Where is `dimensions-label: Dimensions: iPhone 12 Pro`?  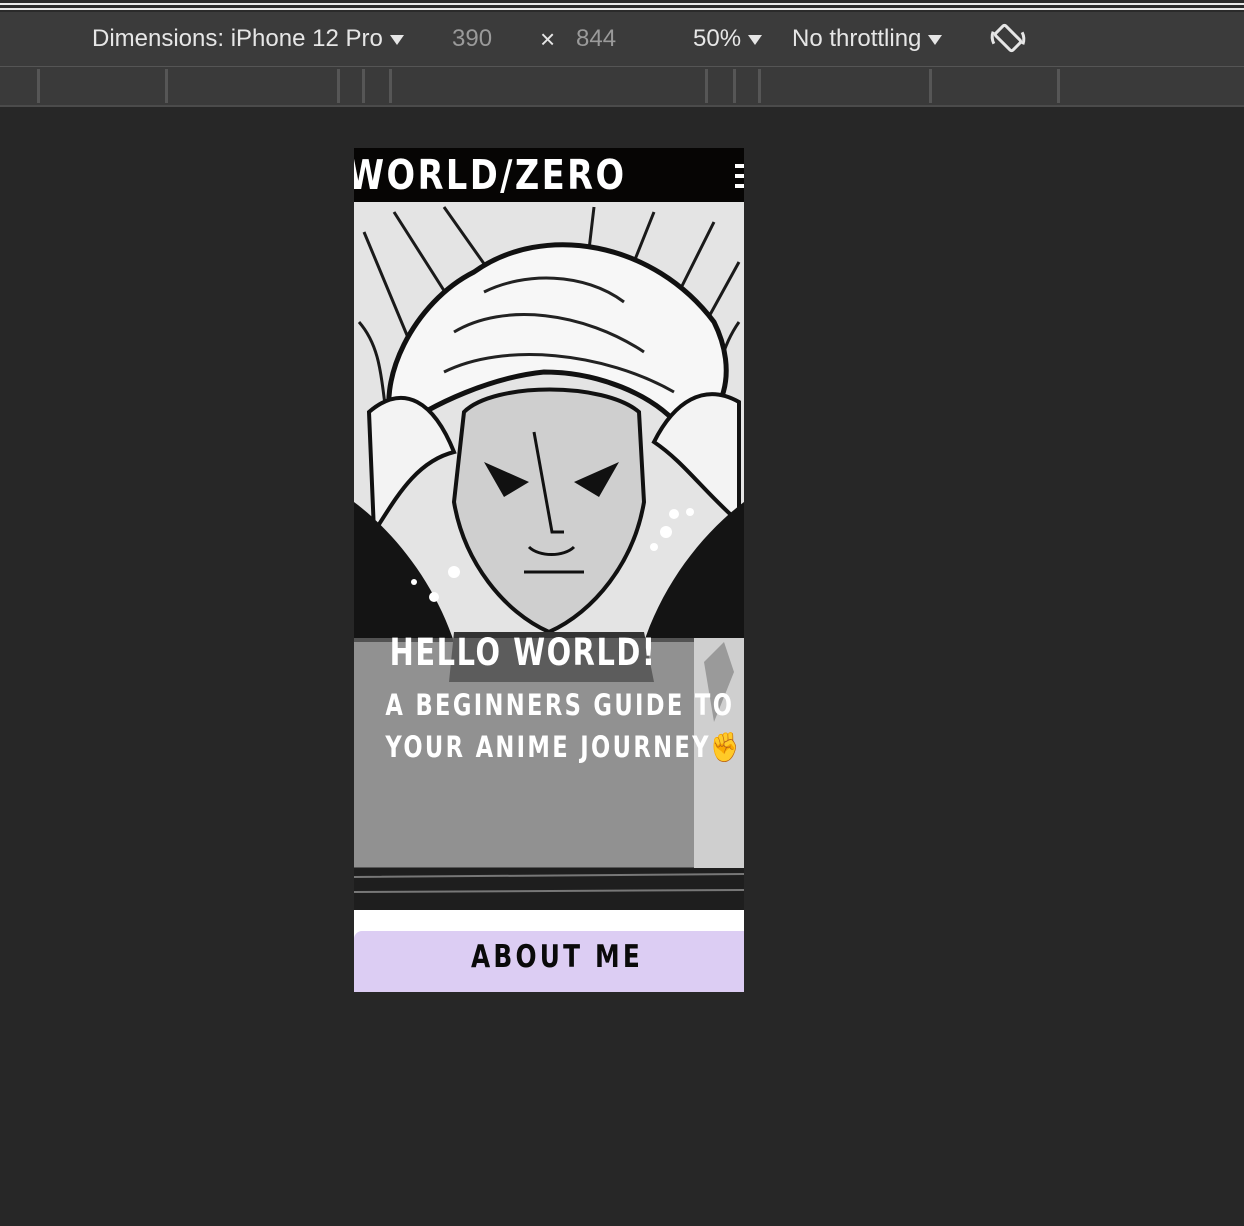 dimensions-label: Dimensions: iPhone 12 Pro is located at coordinates (237, 38).